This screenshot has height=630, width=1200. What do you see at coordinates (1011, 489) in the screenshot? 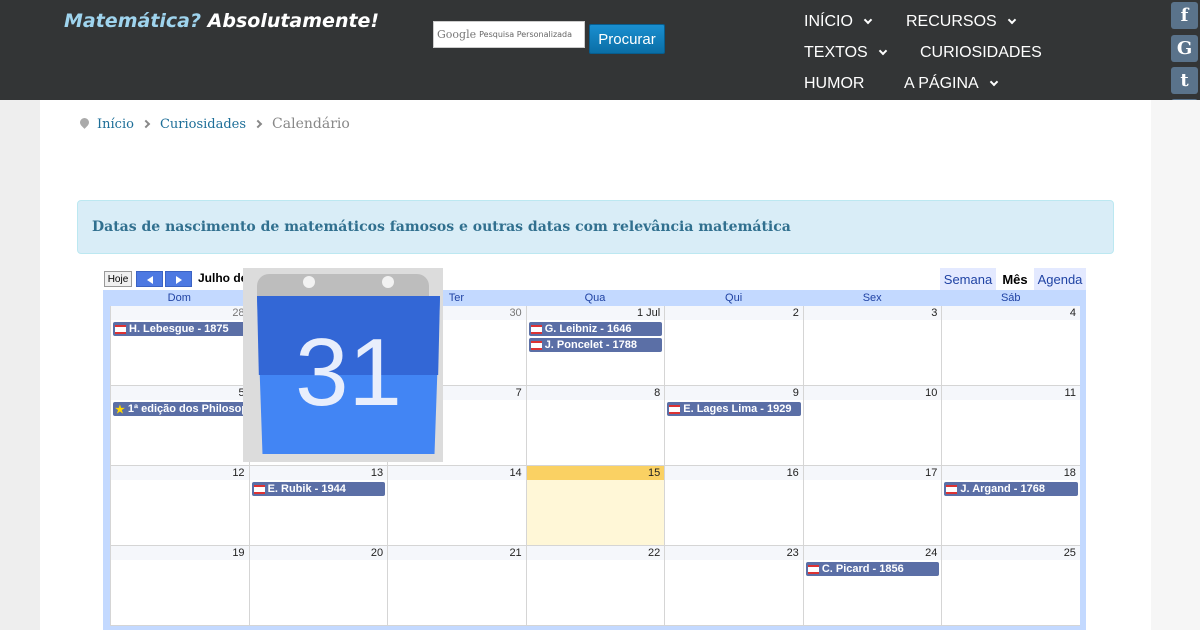
I see `calendar-event: J. Argand - 1768` at bounding box center [1011, 489].